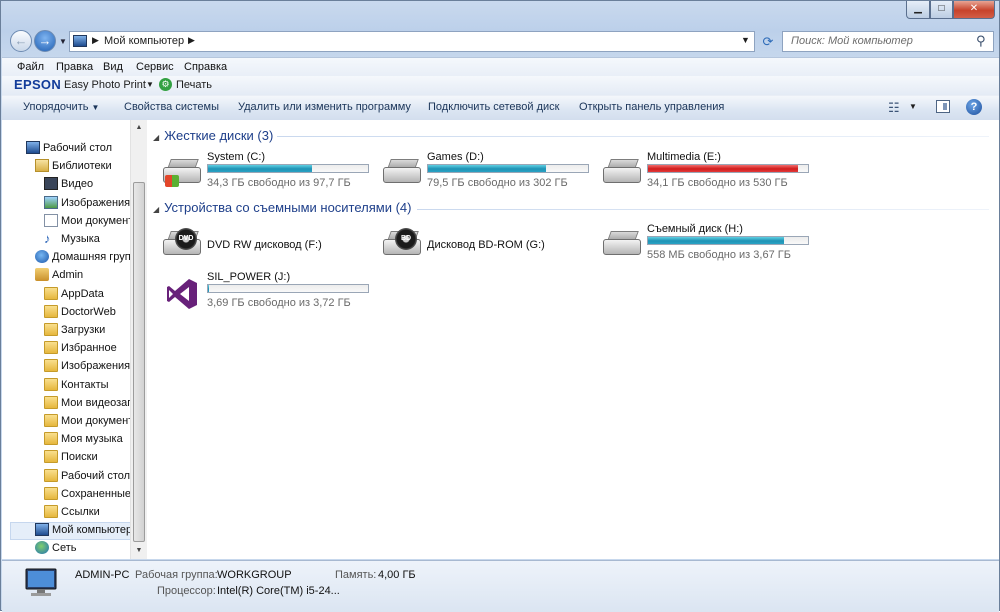  What do you see at coordinates (66, 512) in the screenshot?
I see `sidebar-item: Ссылки` at bounding box center [66, 512].